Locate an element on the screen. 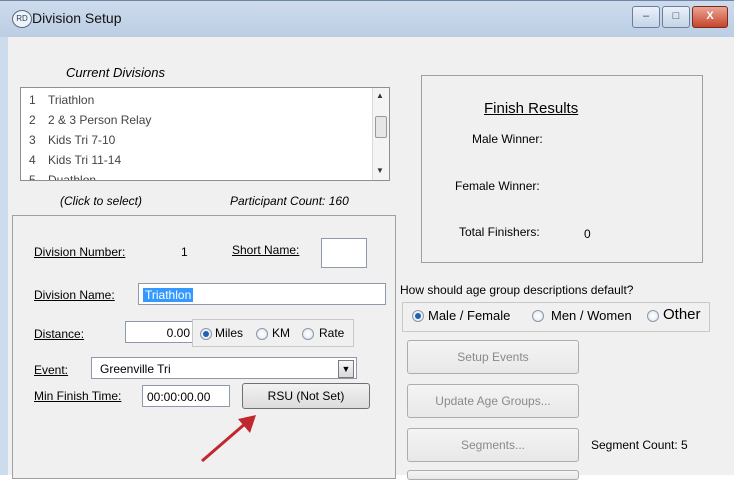 The width and height of the screenshot is (734, 480). male-female-label: Male / Female is located at coordinates (469, 315).